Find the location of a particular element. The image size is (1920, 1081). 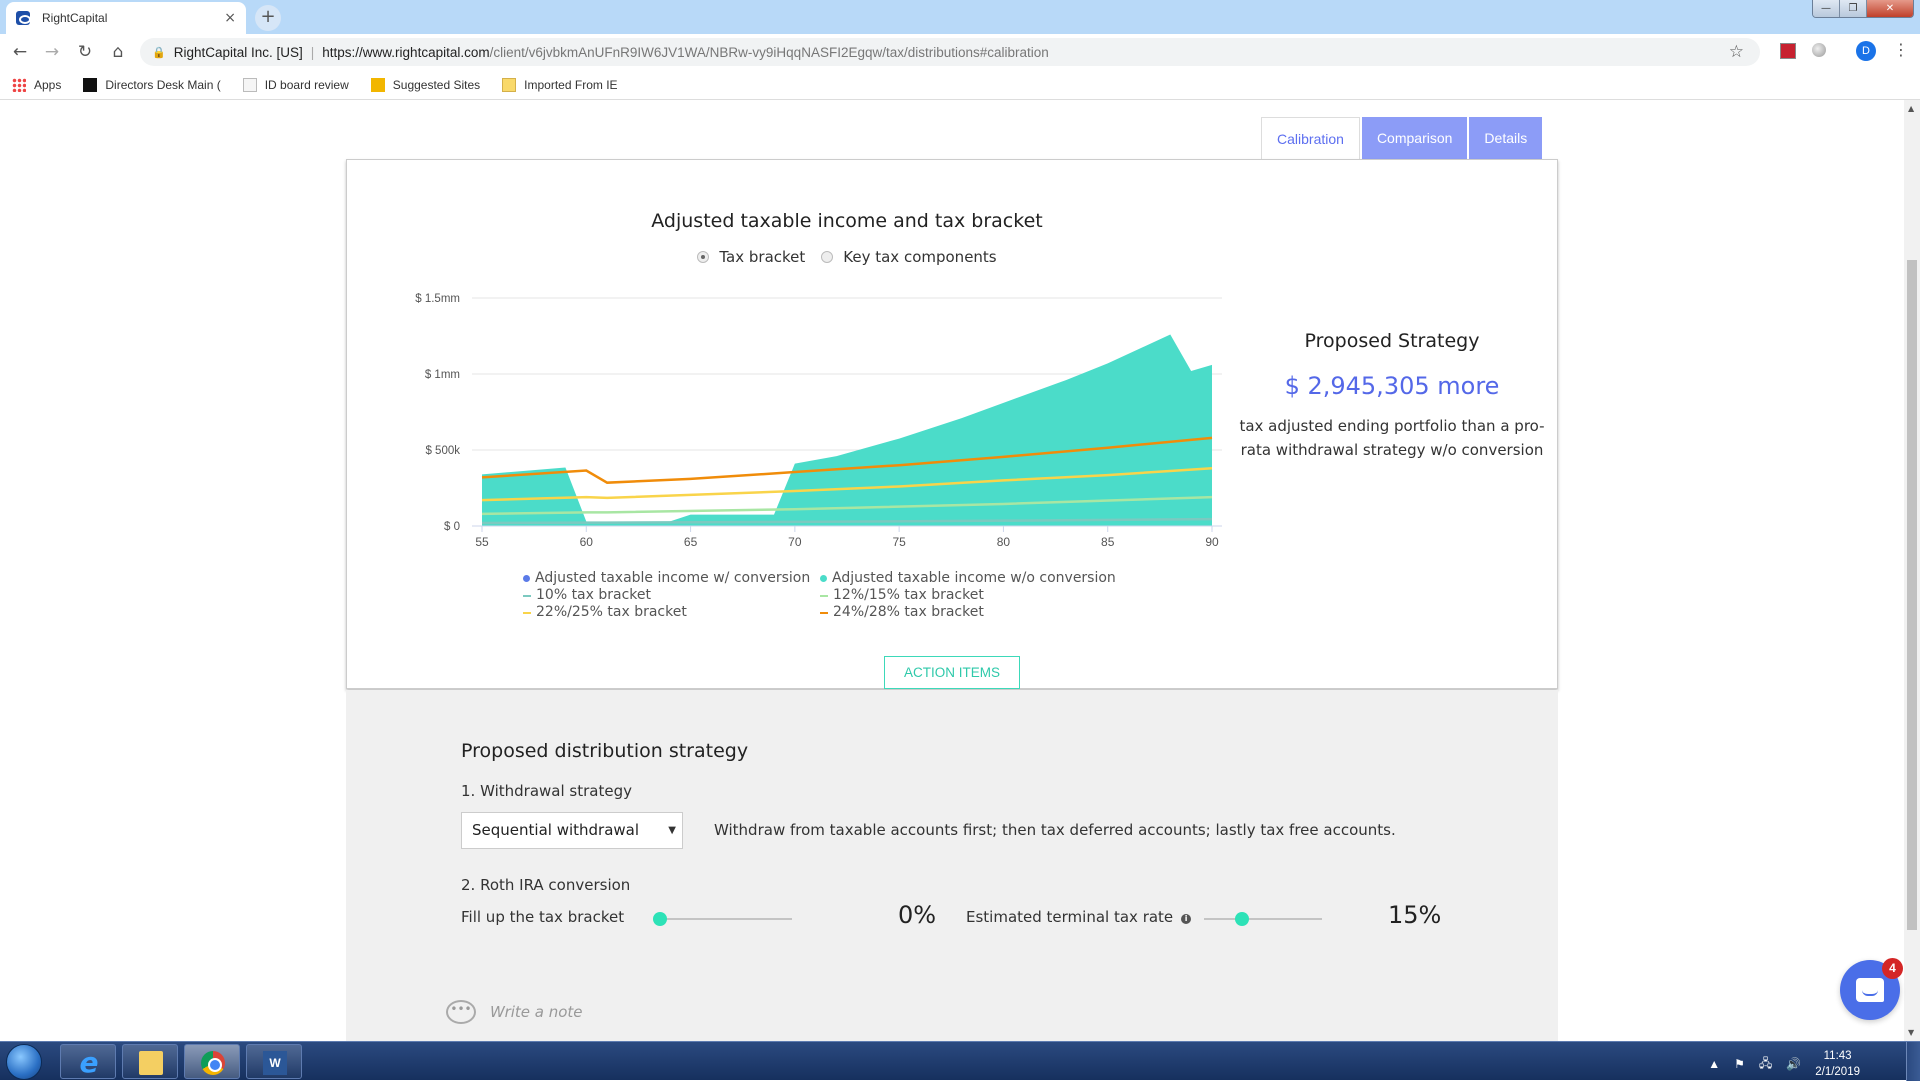

legend-label: 10% tax bracket is located at coordinates (594, 595).